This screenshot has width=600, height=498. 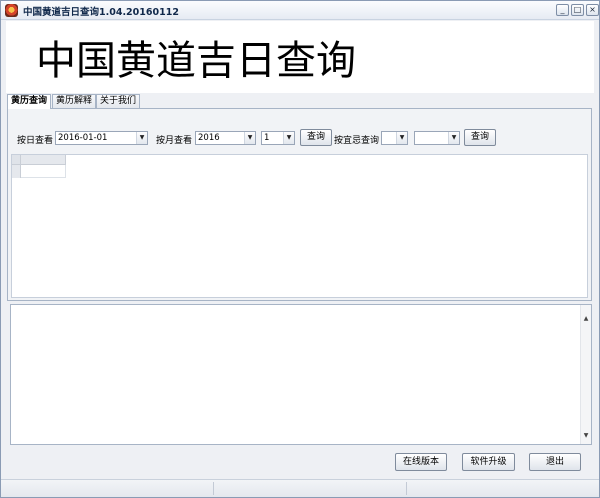 I want to click on title-bar: 中国黄道吉日查询1.04.20160112 _ □ ×, so click(x=300, y=10).